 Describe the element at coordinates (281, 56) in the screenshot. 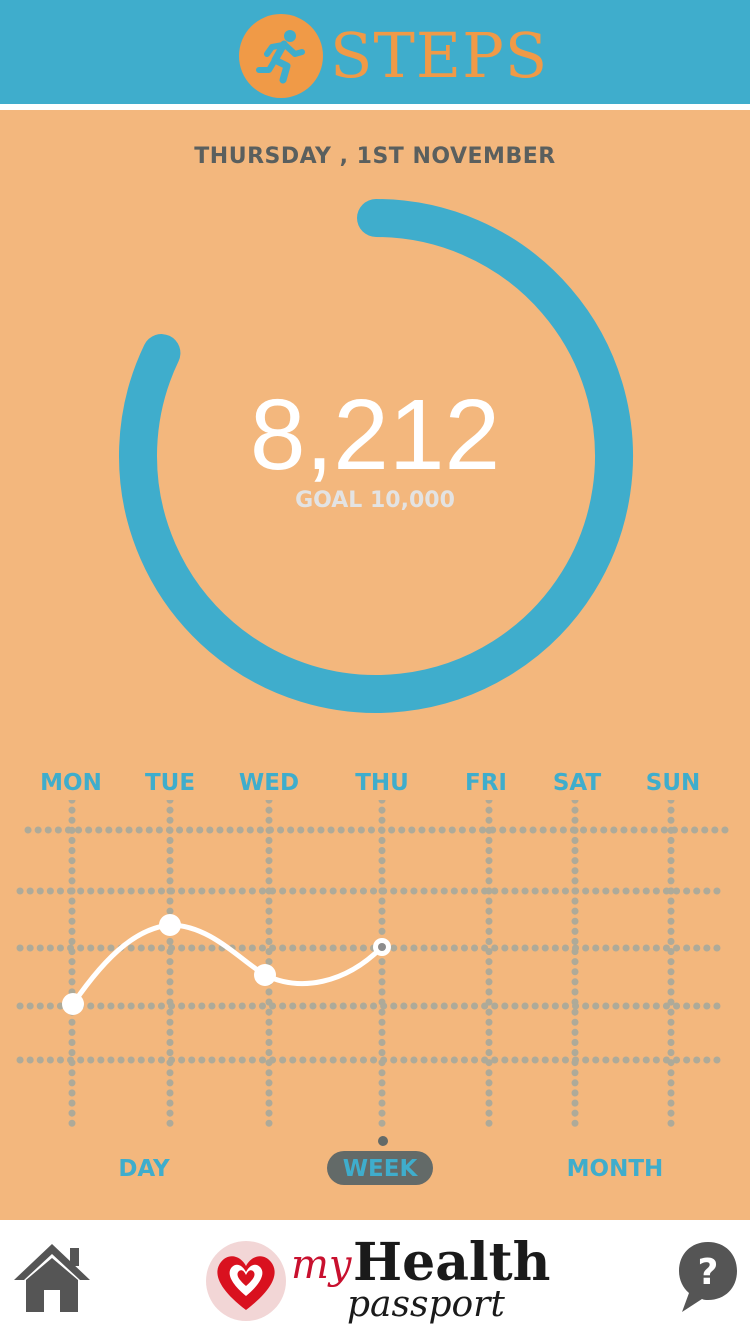

I see `runner-icon` at that location.